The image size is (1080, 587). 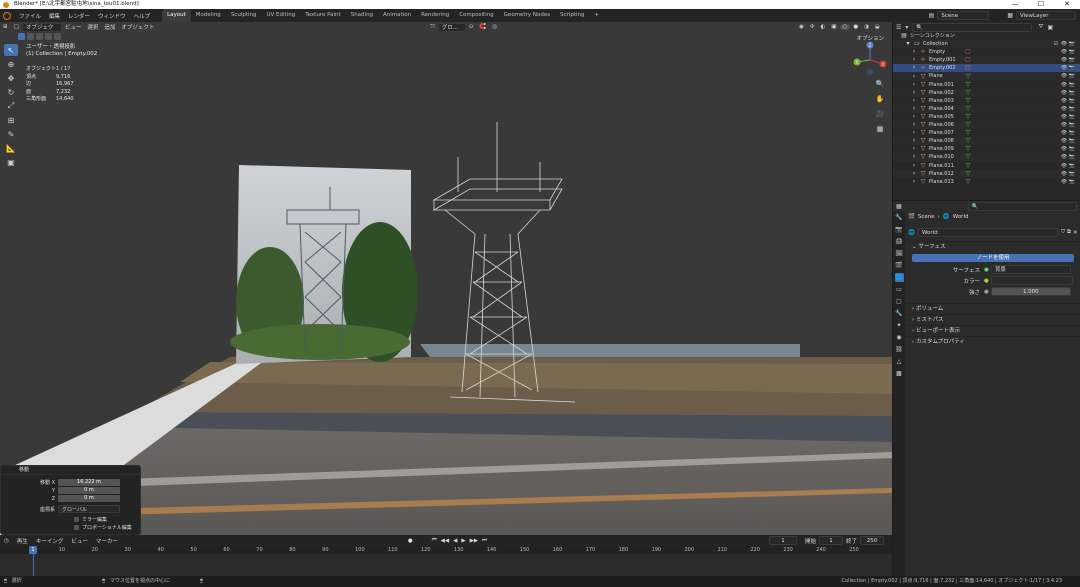 What do you see at coordinates (11, 162) in the screenshot?
I see `add-cube-tool-icon: ▣` at bounding box center [11, 162].